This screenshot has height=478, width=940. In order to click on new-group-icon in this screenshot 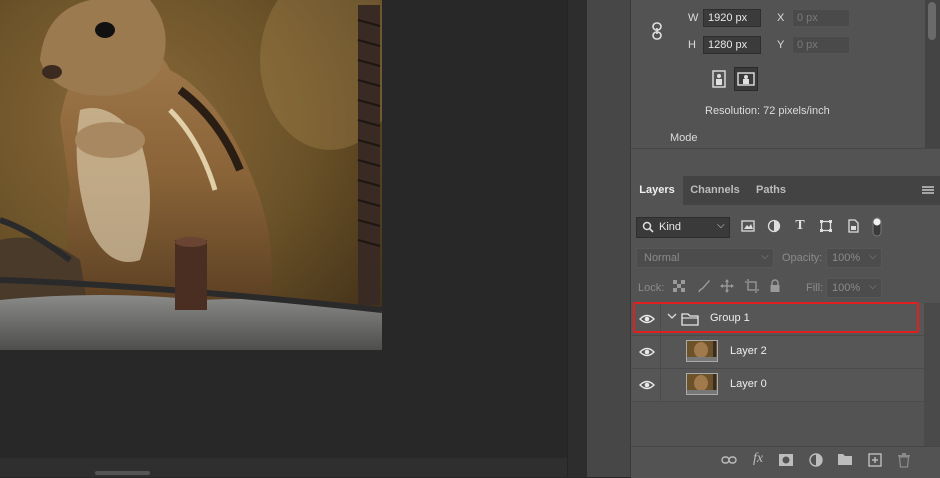, I will do `click(845, 461)`.